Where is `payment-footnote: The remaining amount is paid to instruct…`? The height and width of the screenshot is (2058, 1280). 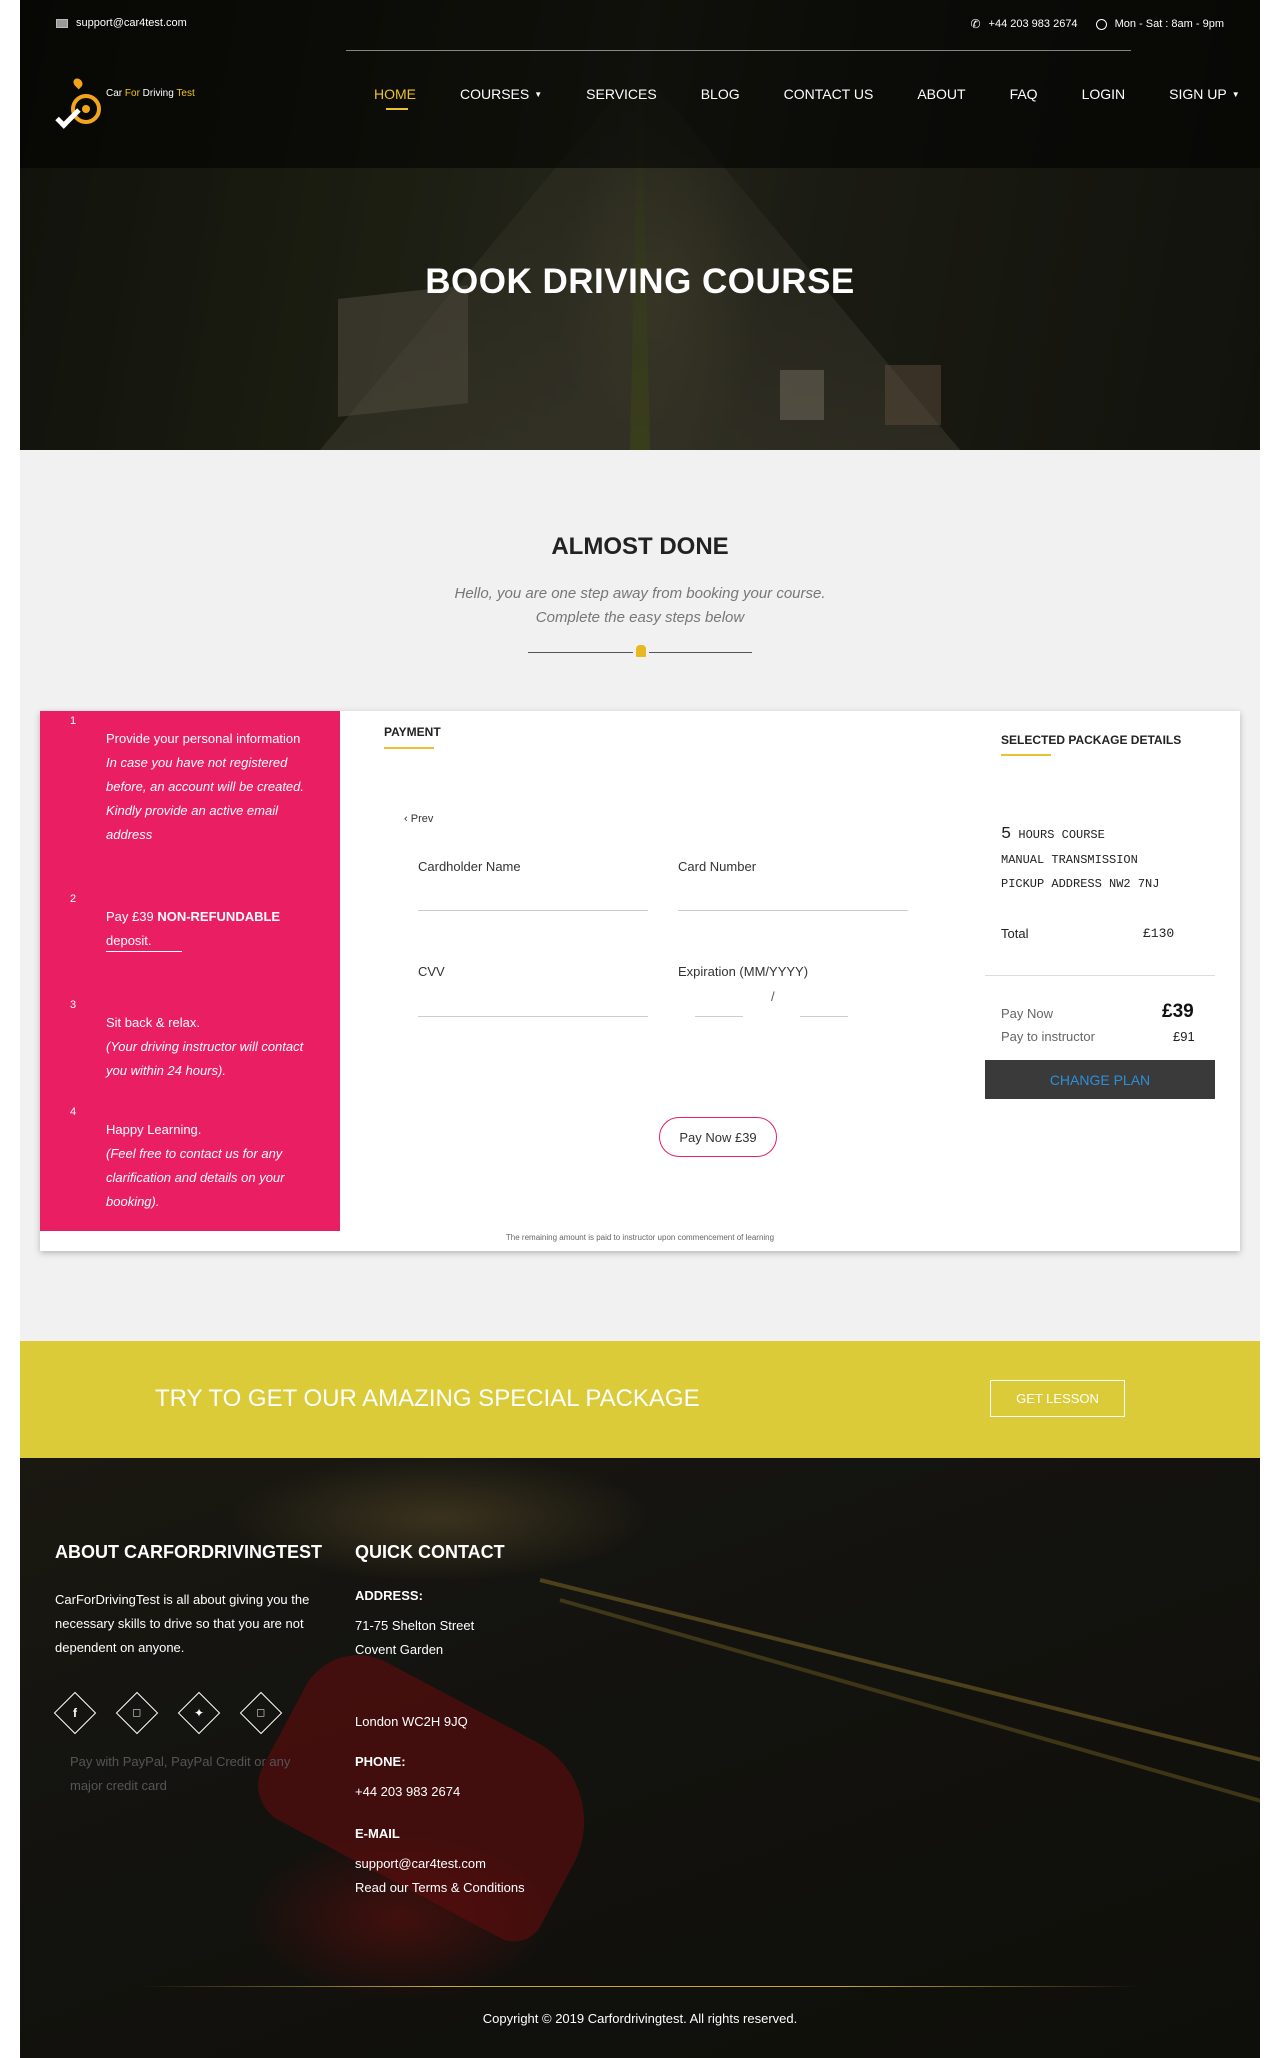
payment-footnote: The remaining amount is paid to instruct… is located at coordinates (640, 1237).